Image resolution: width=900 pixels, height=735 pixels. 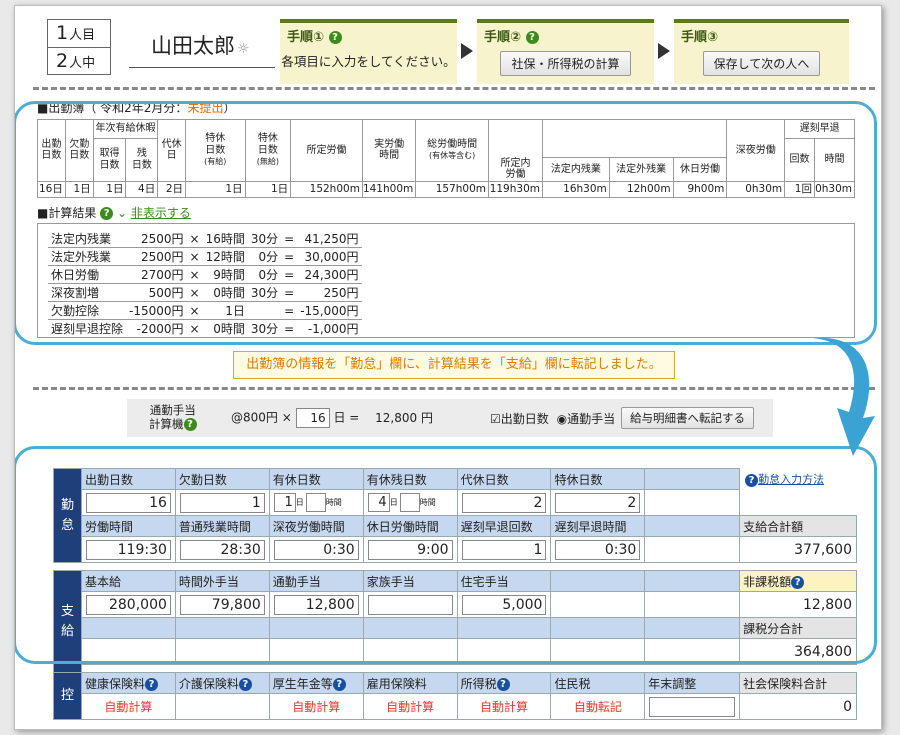 What do you see at coordinates (478, 683) in the screenshot?
I see `label-income-tax: 所得税` at bounding box center [478, 683].